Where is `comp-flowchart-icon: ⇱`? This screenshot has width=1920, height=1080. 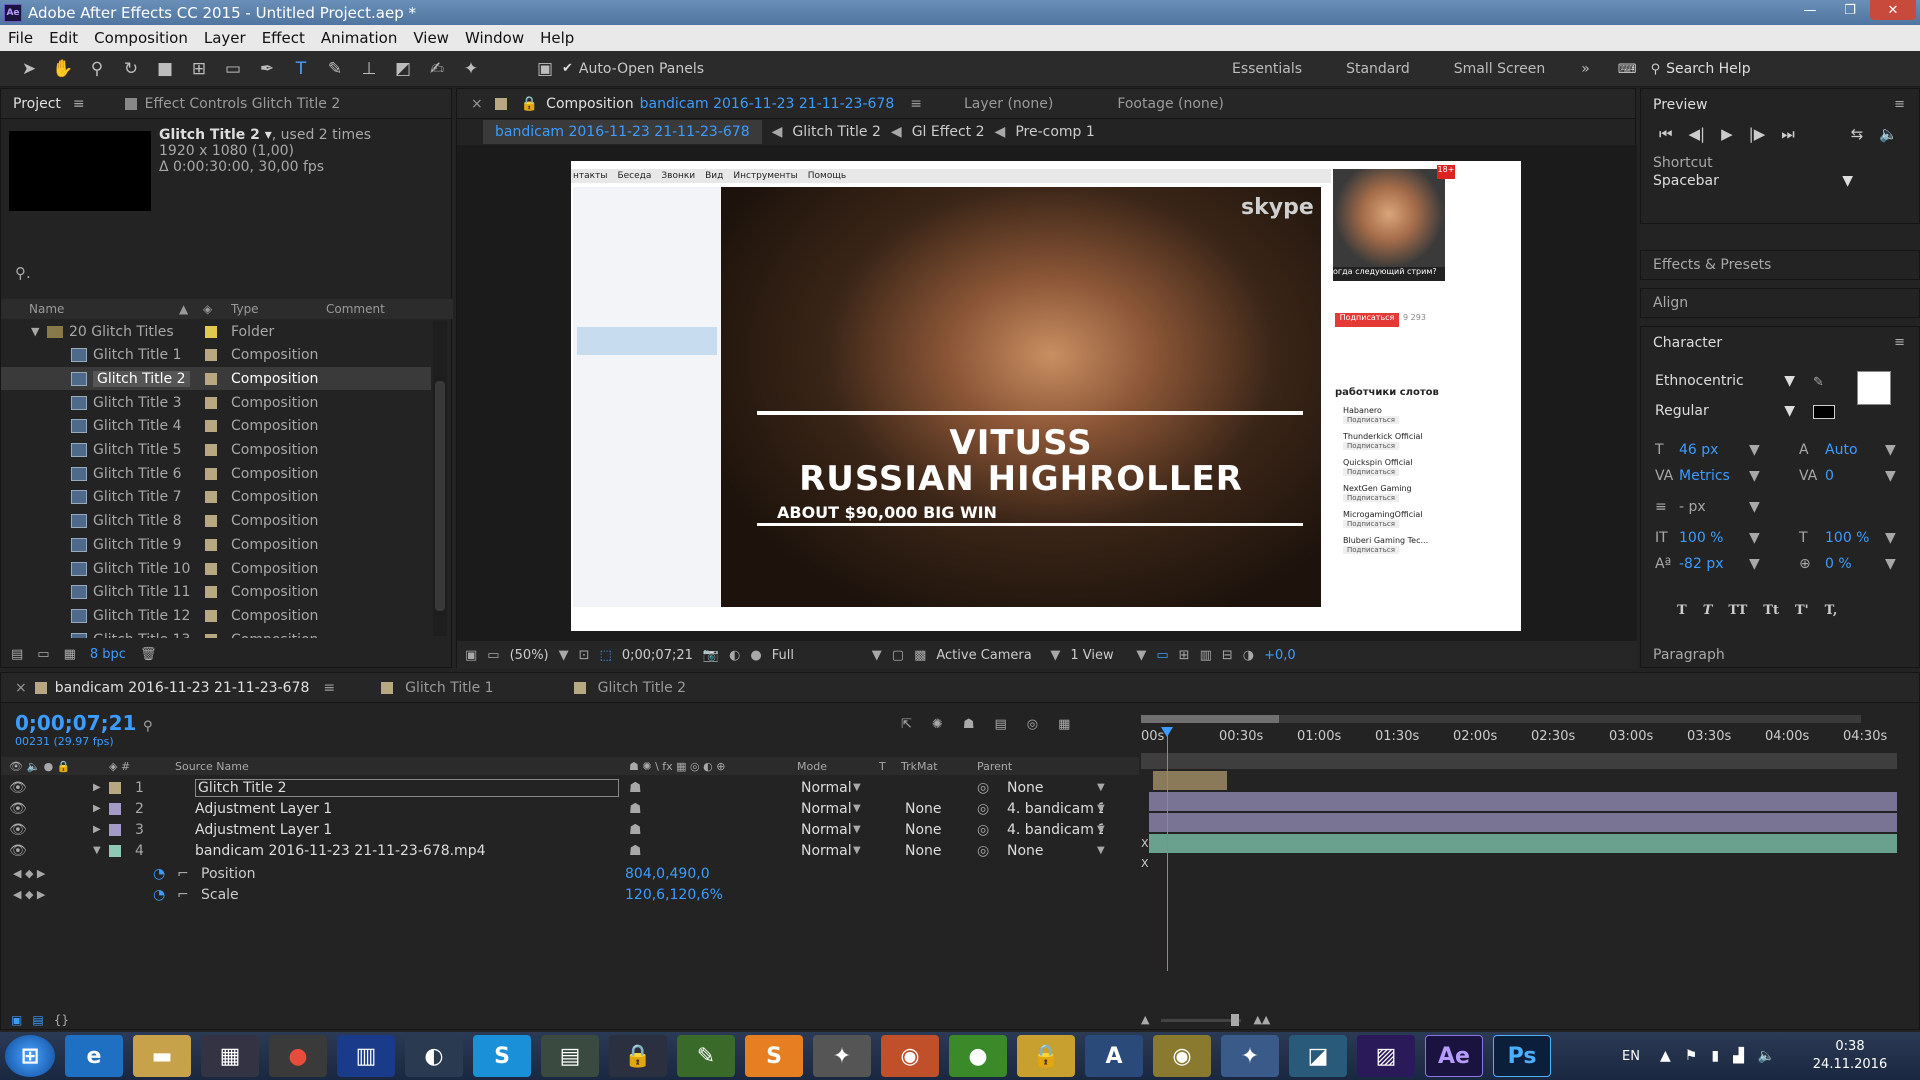 comp-flowchart-icon: ⇱ is located at coordinates (906, 724).